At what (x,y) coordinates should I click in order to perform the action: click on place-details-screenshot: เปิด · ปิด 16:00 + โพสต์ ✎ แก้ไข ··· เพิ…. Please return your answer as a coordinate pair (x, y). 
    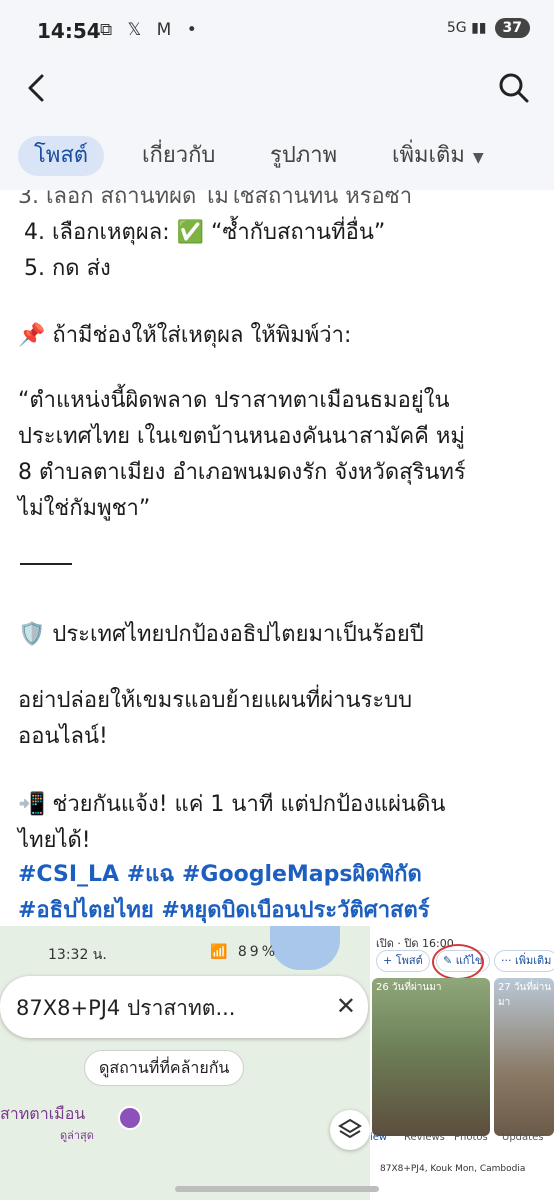
    Looking at the image, I should click on (462, 1063).